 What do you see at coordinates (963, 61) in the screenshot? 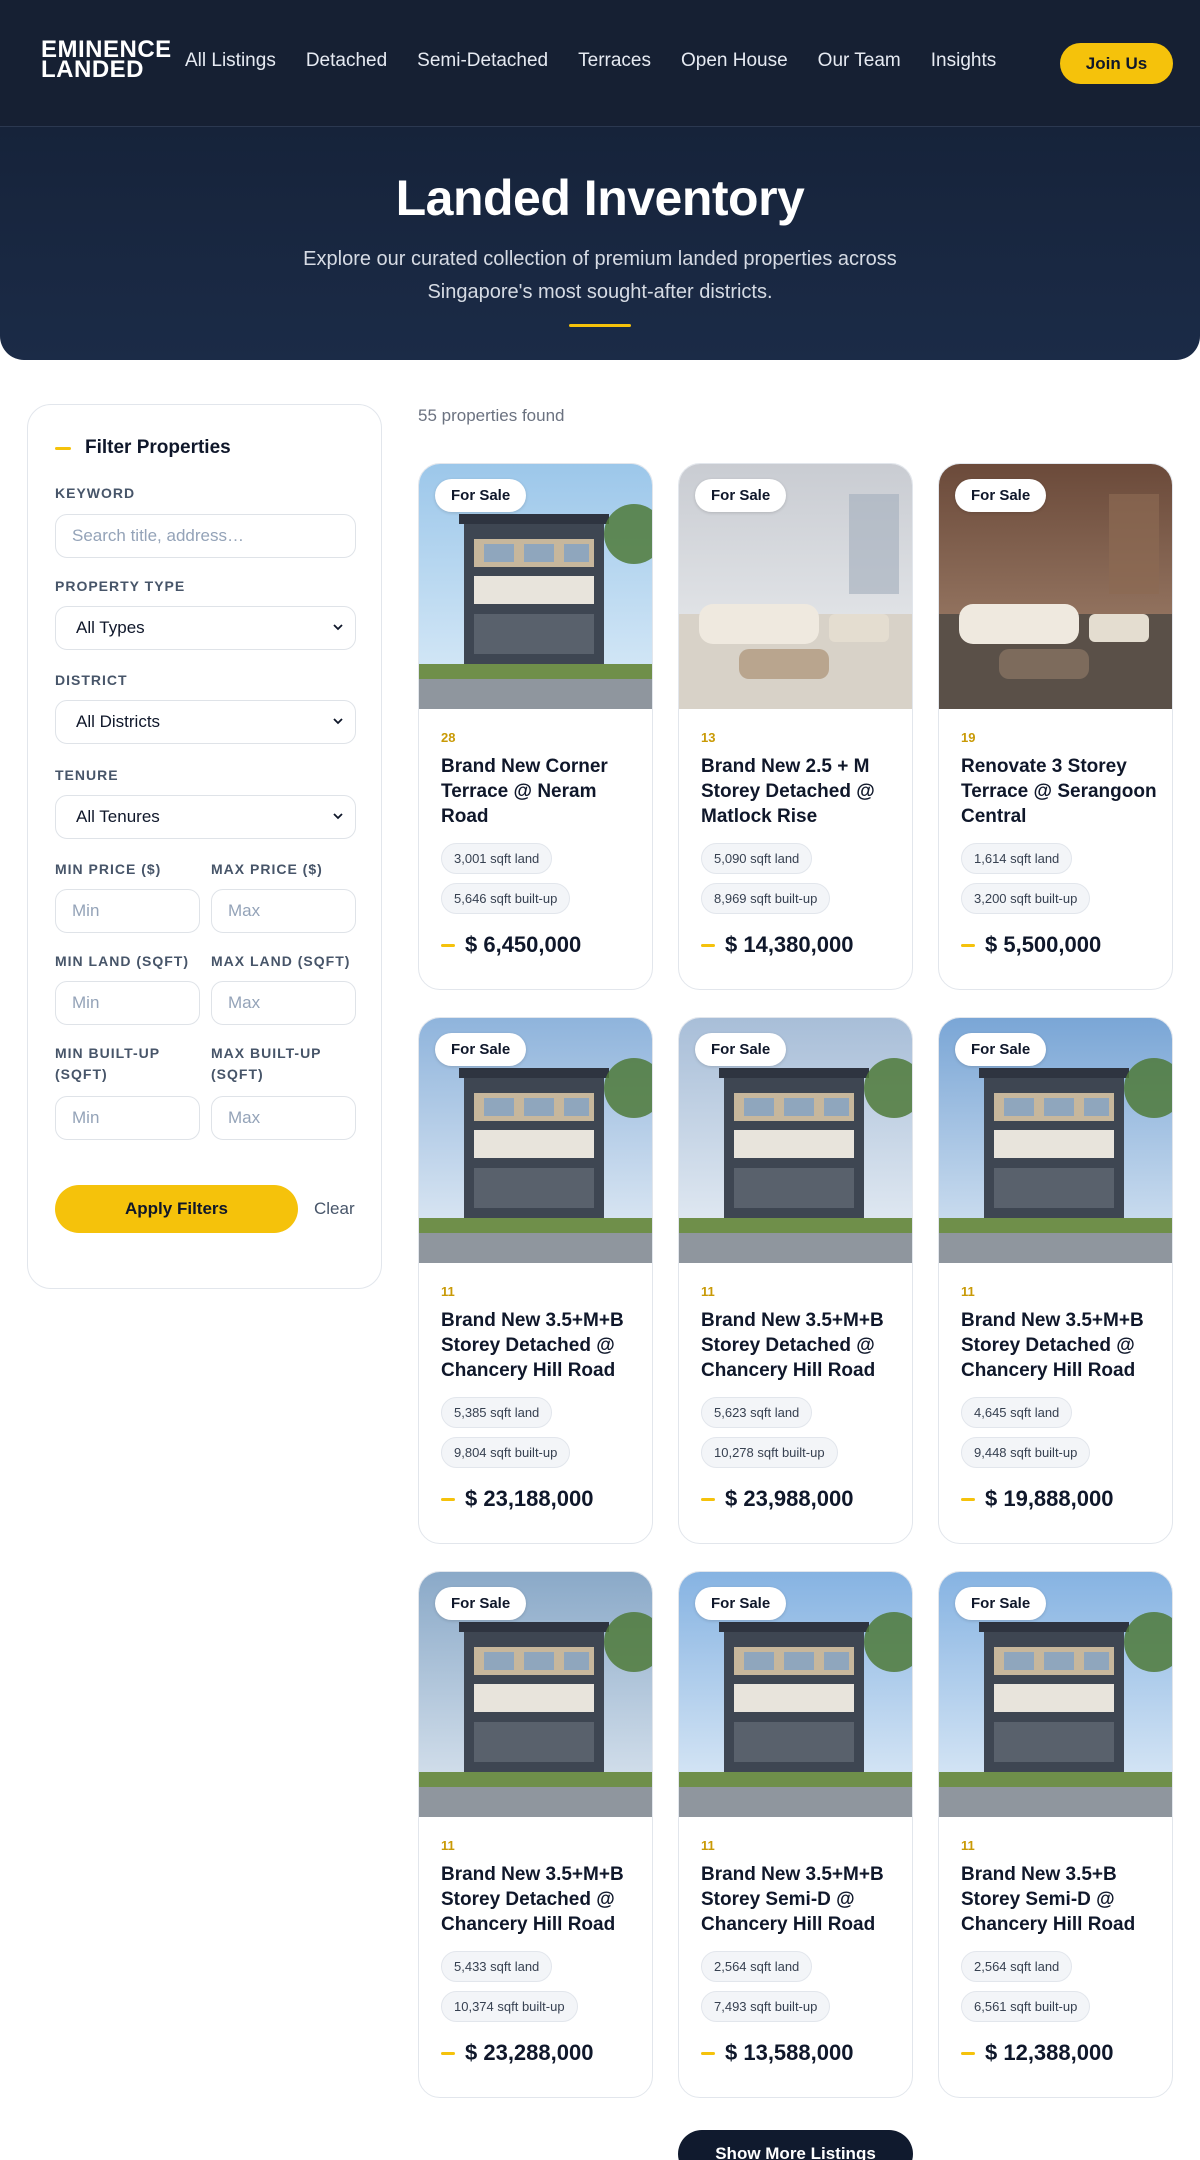
I see `nav-insights: Insights` at bounding box center [963, 61].